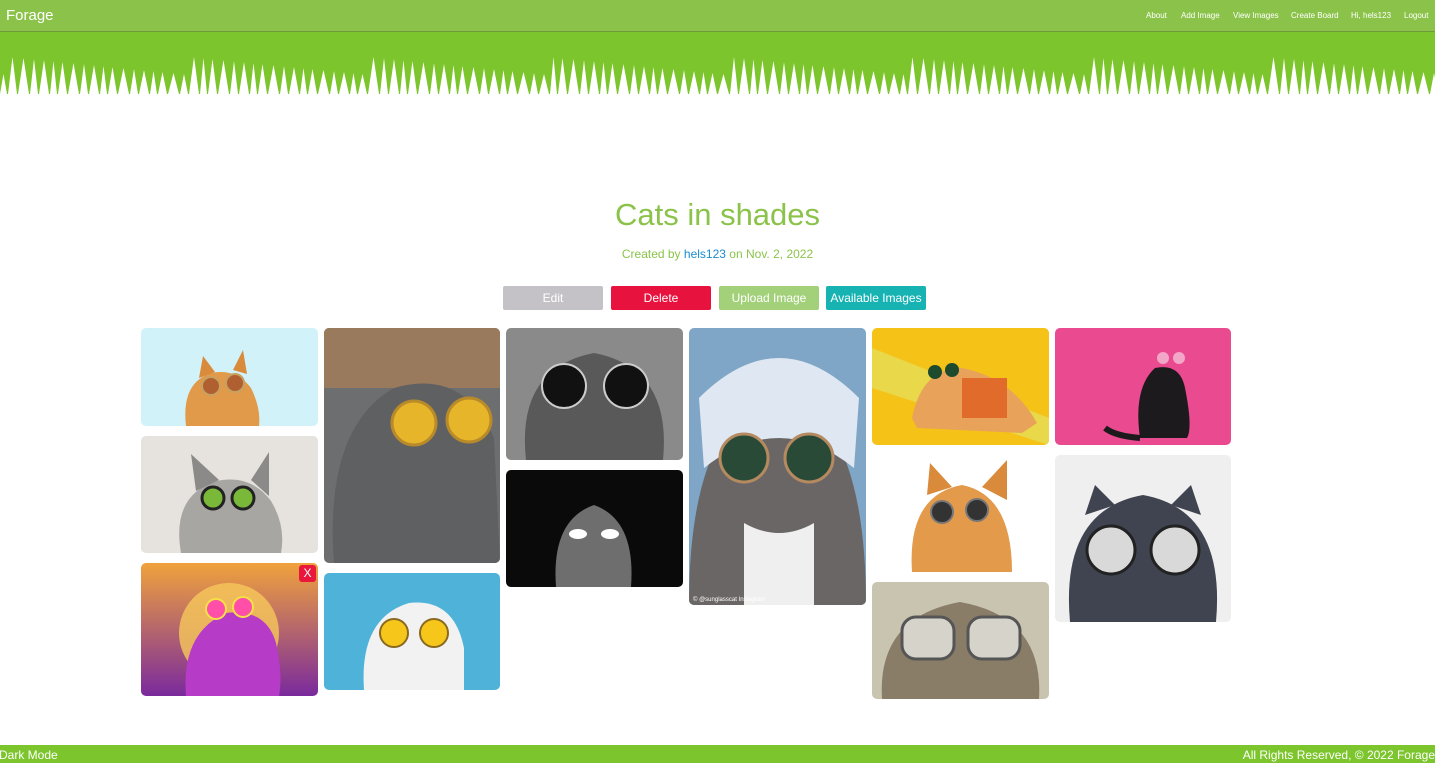 Image resolution: width=1435 pixels, height=763 pixels. Describe the element at coordinates (1416, 15) in the screenshot. I see `nav-logout: Logout` at that location.